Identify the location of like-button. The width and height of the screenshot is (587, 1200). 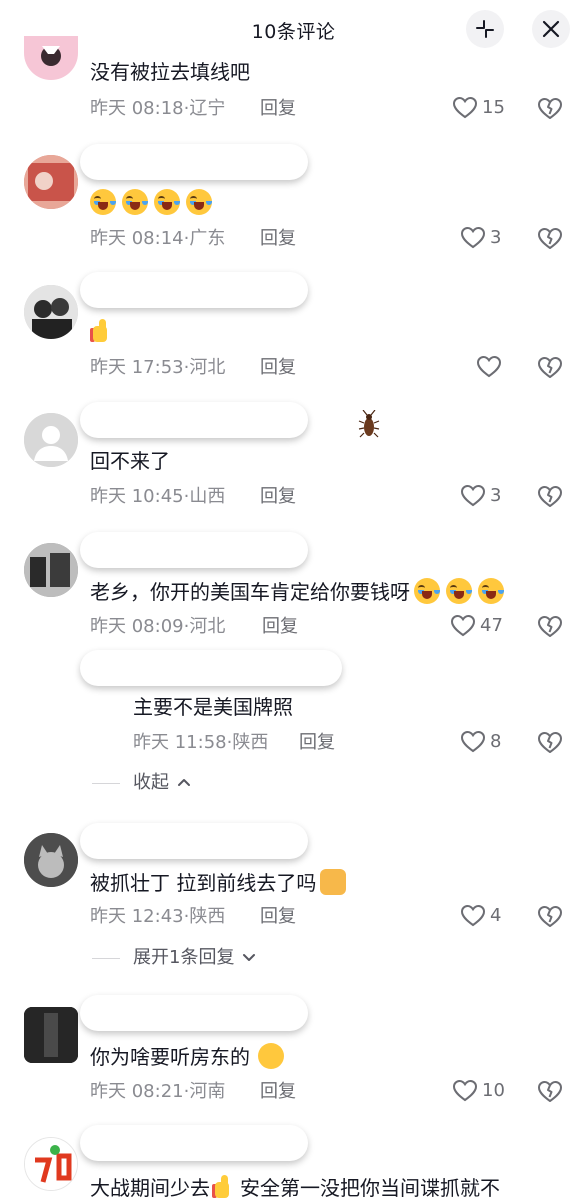
(489, 367).